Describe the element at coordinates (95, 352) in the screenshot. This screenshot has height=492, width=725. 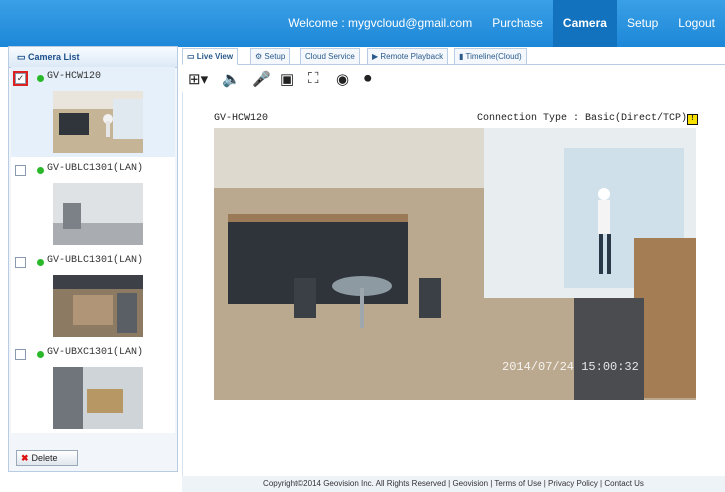
I see `camera-name: GV-UBXC1301(LAN)` at that location.